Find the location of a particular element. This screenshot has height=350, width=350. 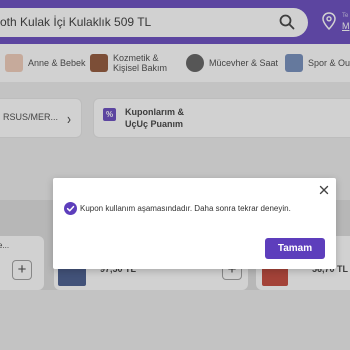

ok-button: Tamam is located at coordinates (295, 248).